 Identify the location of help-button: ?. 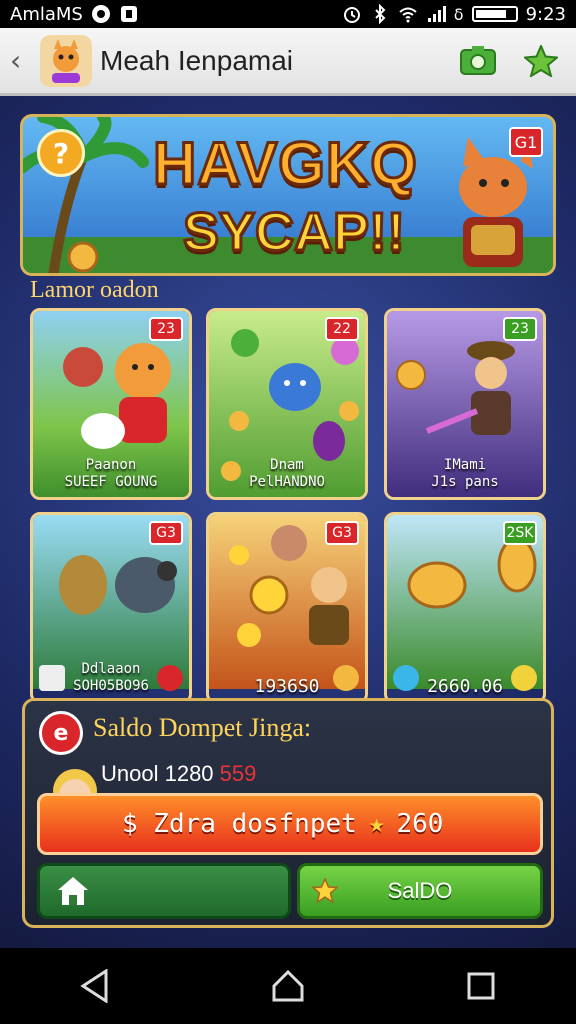
(61, 153).